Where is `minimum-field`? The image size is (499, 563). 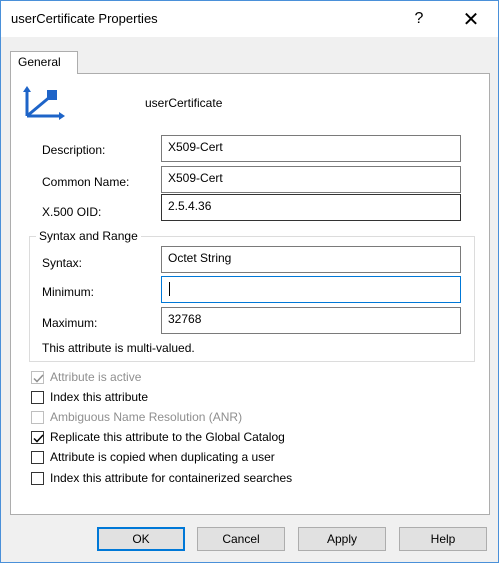 minimum-field is located at coordinates (311, 289).